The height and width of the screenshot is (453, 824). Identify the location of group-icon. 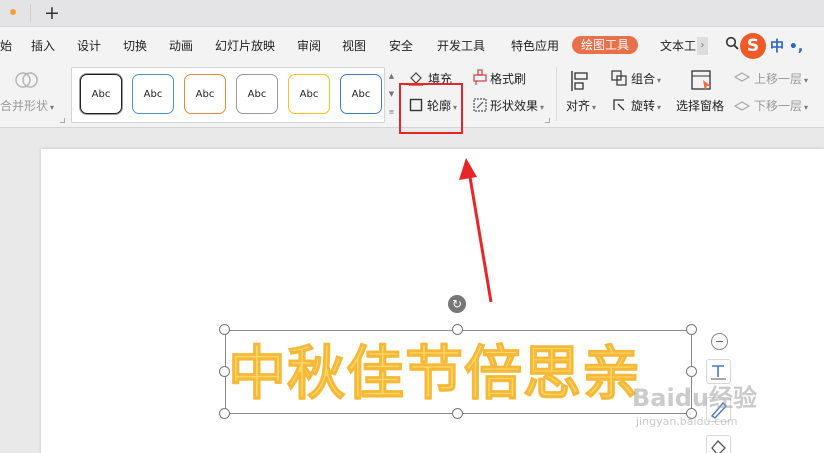
(619, 78).